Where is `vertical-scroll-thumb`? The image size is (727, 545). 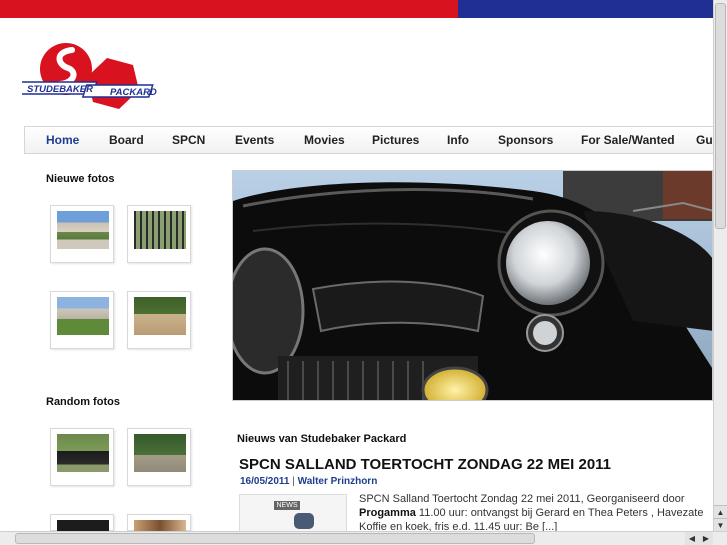
vertical-scroll-thumb is located at coordinates (720, 116).